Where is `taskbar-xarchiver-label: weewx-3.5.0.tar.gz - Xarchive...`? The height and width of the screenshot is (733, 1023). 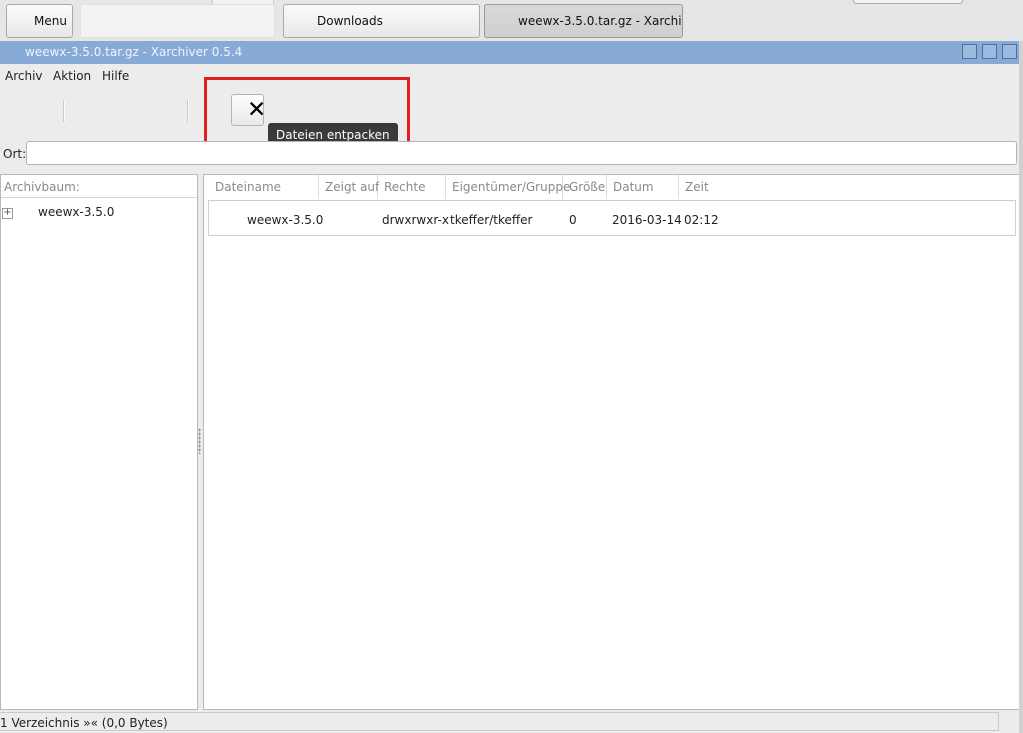 taskbar-xarchiver-label: weewx-3.5.0.tar.gz - Xarchive... is located at coordinates (600, 21).